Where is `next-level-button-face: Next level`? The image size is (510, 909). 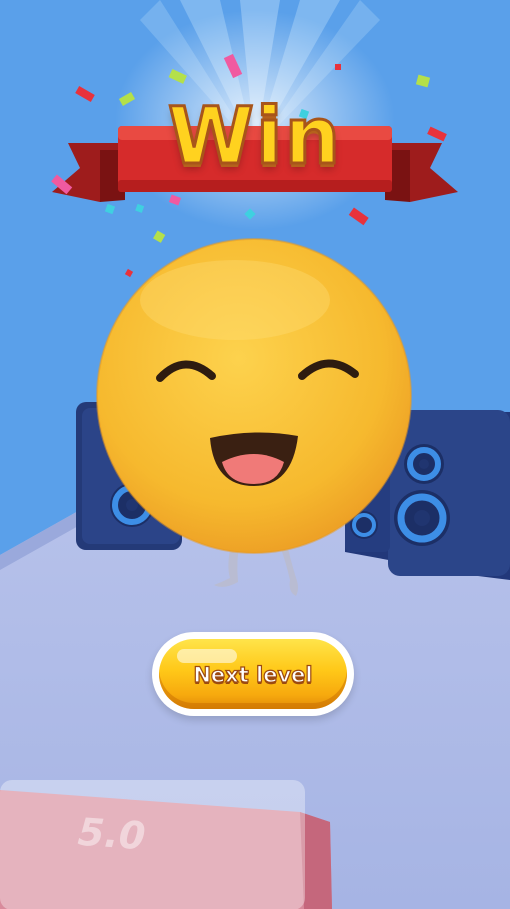 next-level-button-face: Next level is located at coordinates (253, 674).